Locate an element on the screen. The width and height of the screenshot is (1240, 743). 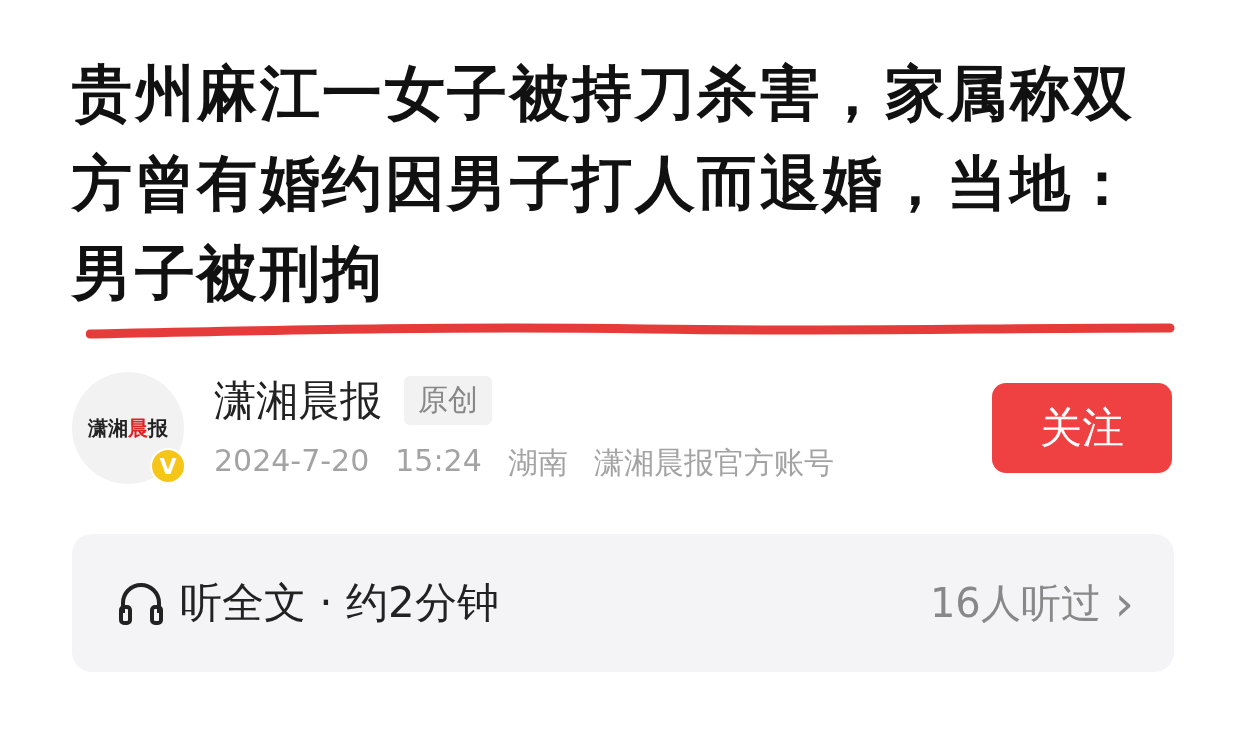
original-tag: 原创 is located at coordinates (448, 400).